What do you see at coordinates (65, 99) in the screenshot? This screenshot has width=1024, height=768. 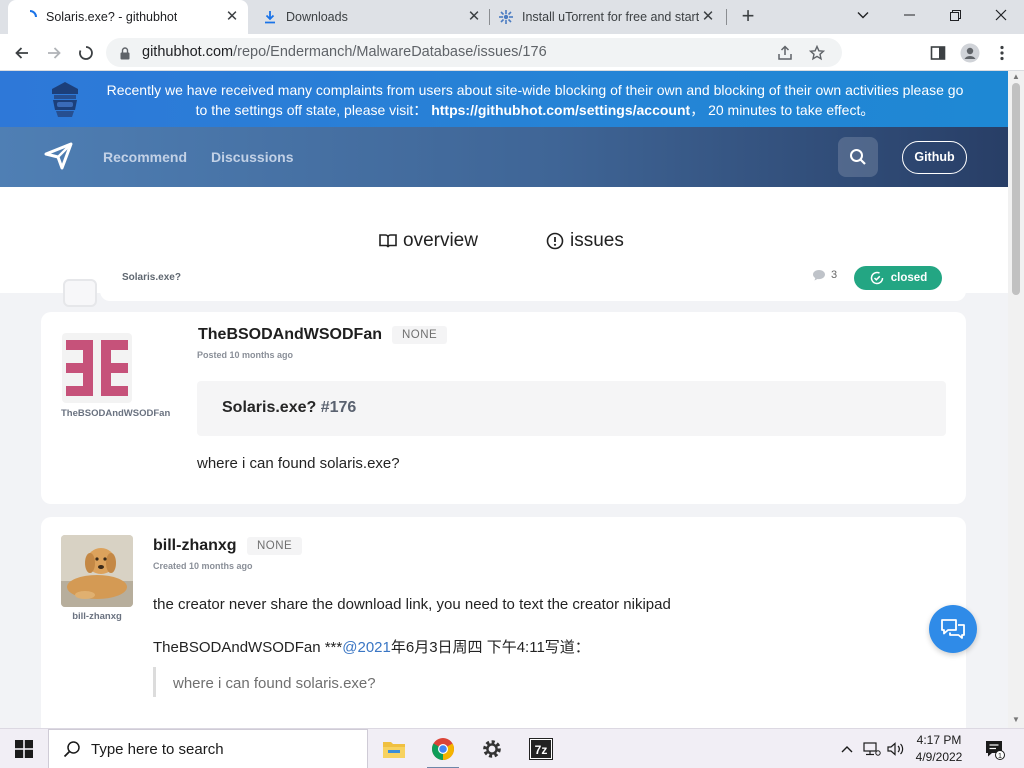 I see `site-mascot-logo` at bounding box center [65, 99].